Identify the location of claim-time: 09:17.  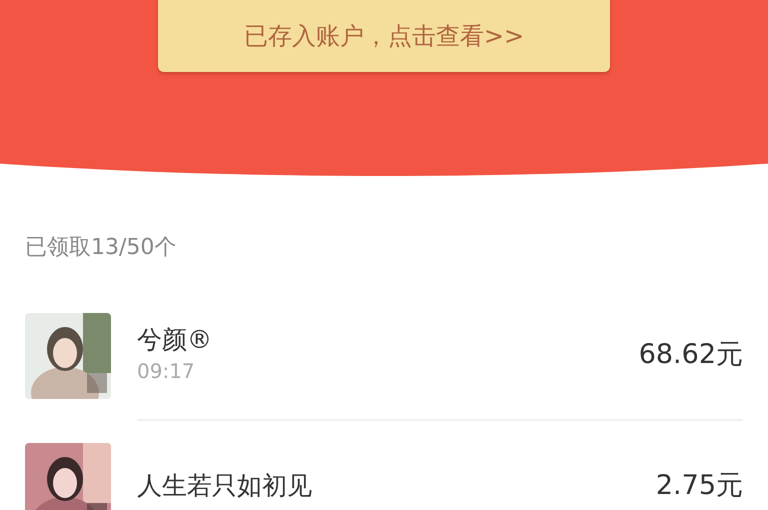
(166, 372).